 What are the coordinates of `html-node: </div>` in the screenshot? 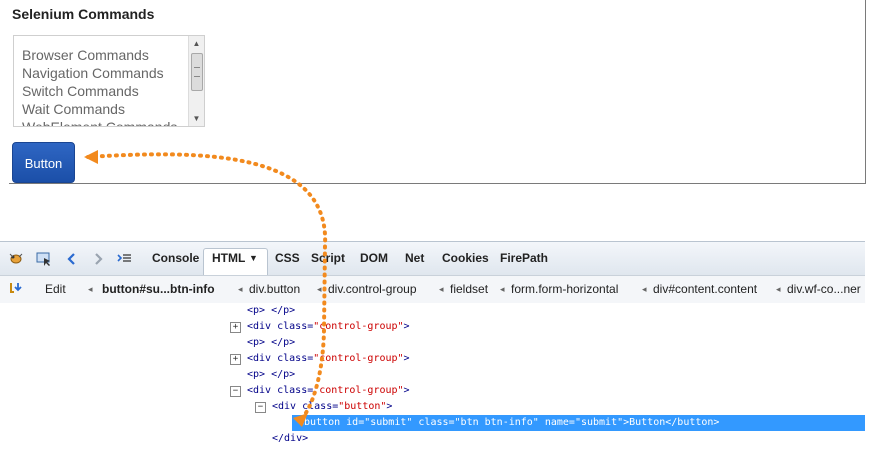 It's located at (290, 438).